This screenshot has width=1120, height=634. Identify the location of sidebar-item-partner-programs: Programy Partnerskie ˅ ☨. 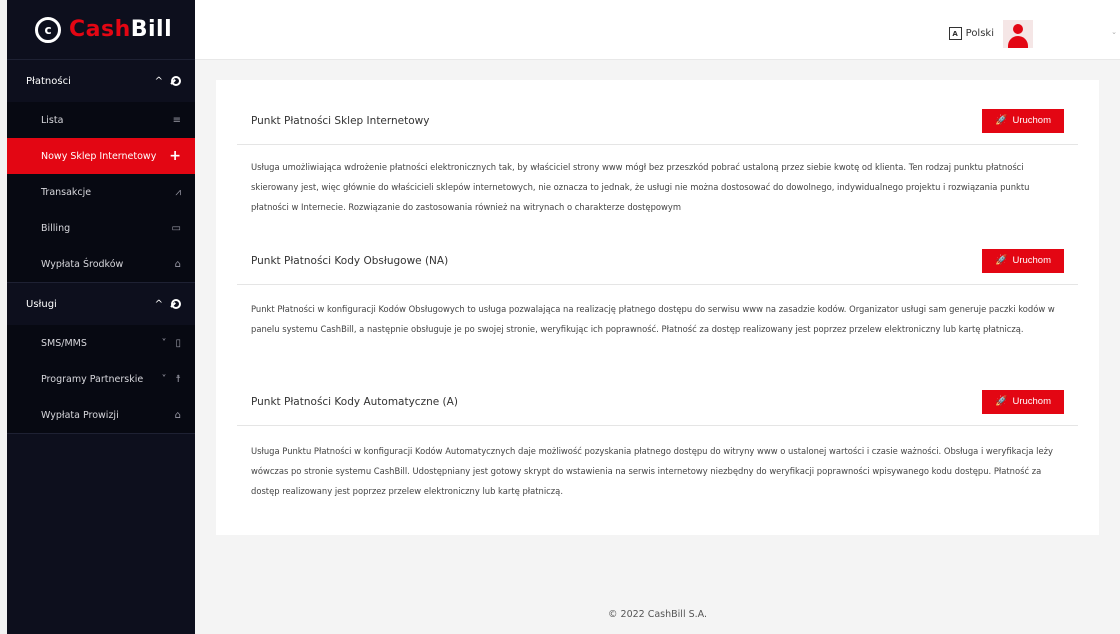
(101, 379).